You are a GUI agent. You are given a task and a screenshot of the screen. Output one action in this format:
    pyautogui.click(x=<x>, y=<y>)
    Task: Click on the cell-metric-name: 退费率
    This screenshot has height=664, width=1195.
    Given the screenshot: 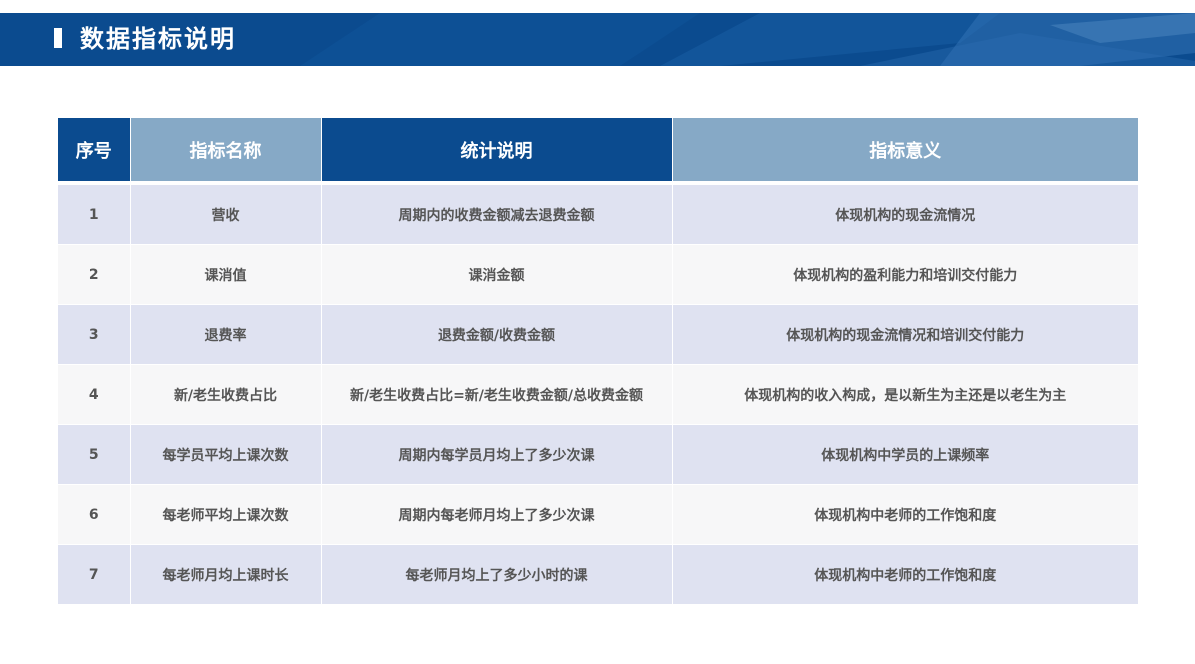 What is the action you would take?
    pyautogui.click(x=226, y=334)
    